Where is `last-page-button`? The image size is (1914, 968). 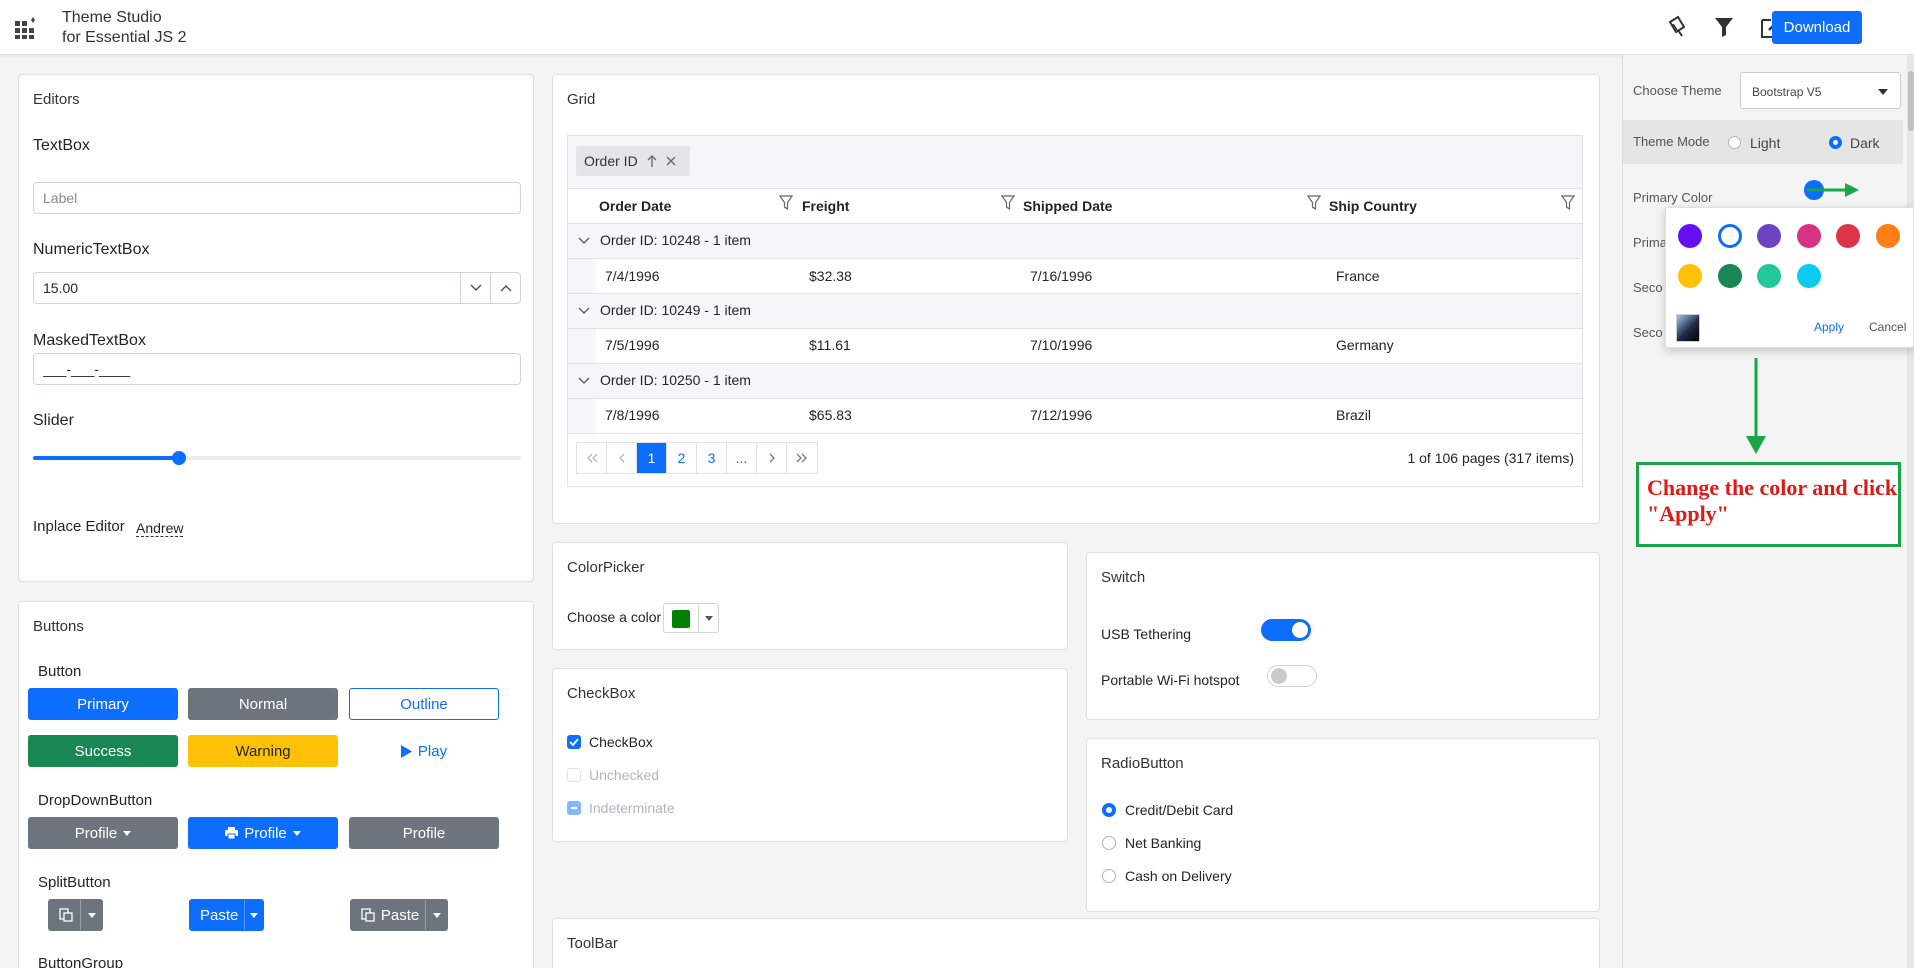
last-page-button is located at coordinates (802, 458).